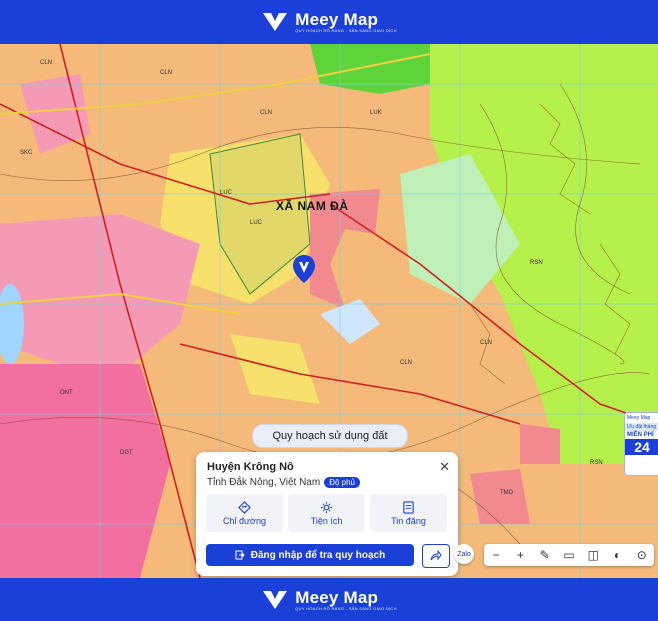 The height and width of the screenshot is (621, 658). Describe the element at coordinates (250, 467) in the screenshot. I see `place-title: Huyện Krông Nô` at that location.